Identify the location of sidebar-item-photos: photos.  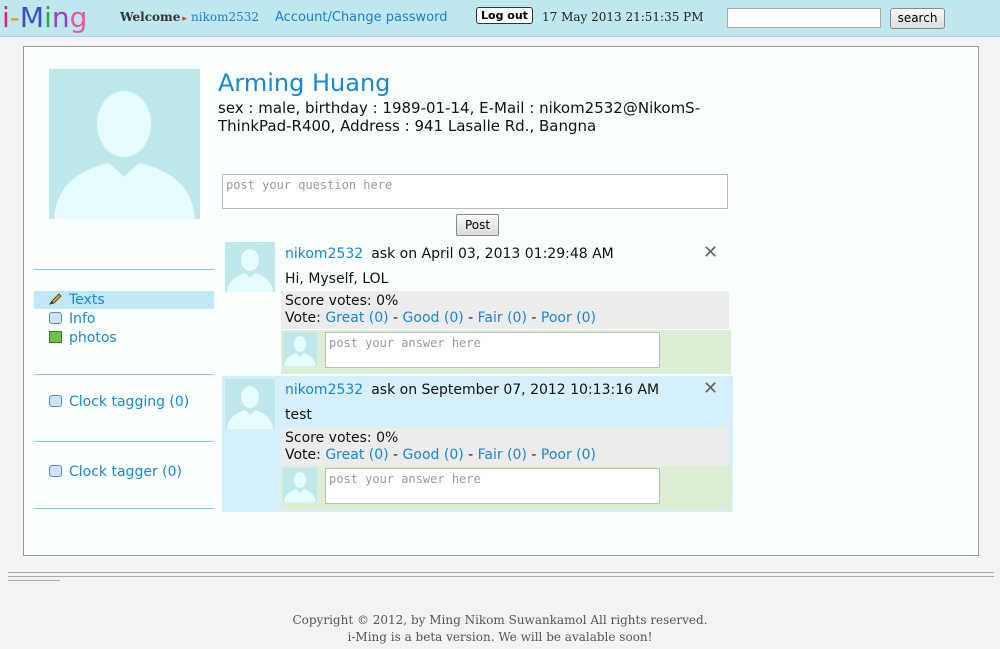
(124, 338).